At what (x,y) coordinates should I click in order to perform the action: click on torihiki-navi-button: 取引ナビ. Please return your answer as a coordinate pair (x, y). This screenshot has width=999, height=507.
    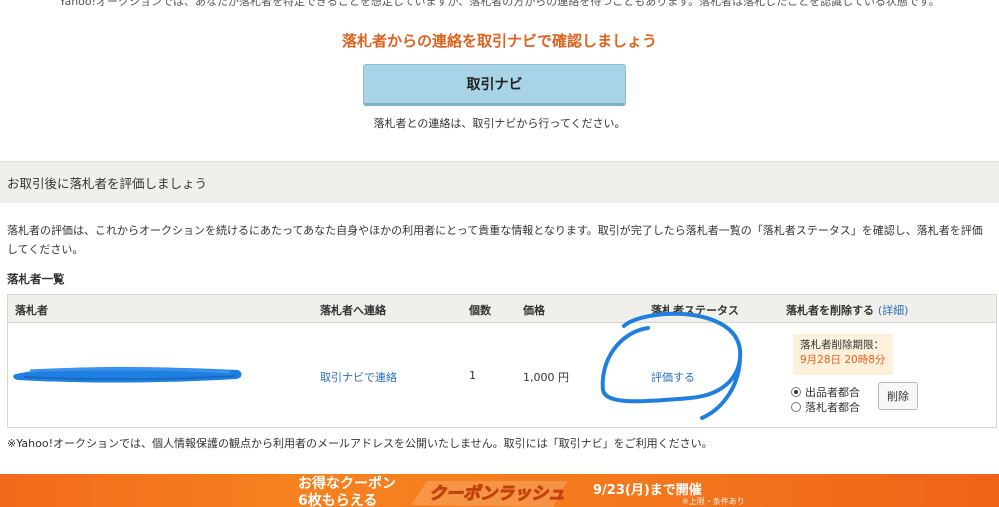
    Looking at the image, I should click on (494, 85).